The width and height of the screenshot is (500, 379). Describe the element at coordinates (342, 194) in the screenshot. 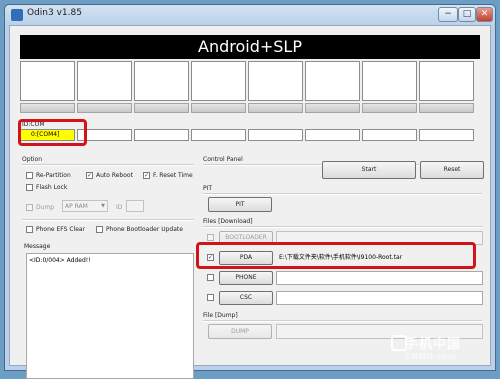

I see `pit-divider` at that location.